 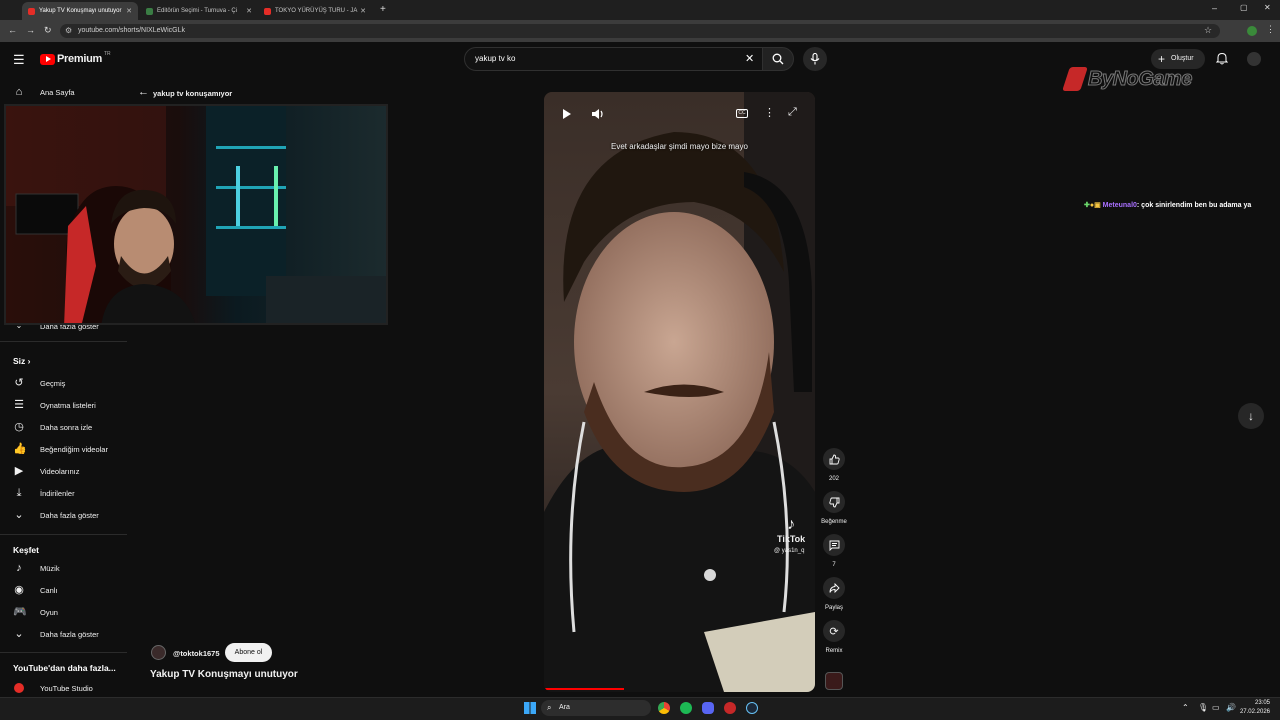 I want to click on tiktok-user: @ yas1n_q, so click(x=789, y=551).